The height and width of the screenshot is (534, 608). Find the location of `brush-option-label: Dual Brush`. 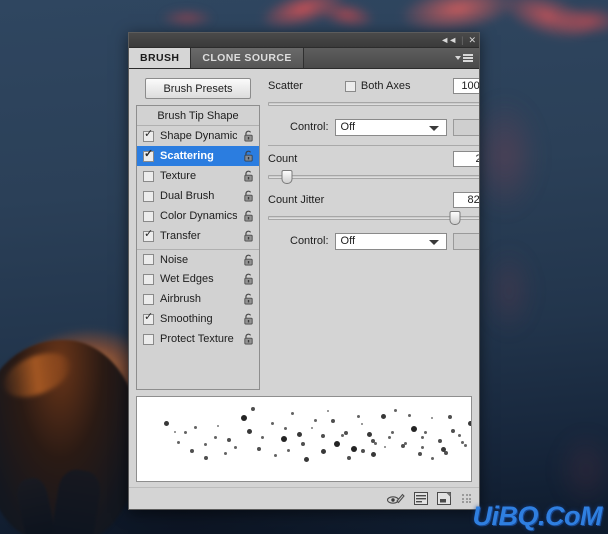

brush-option-label: Dual Brush is located at coordinates (187, 196).